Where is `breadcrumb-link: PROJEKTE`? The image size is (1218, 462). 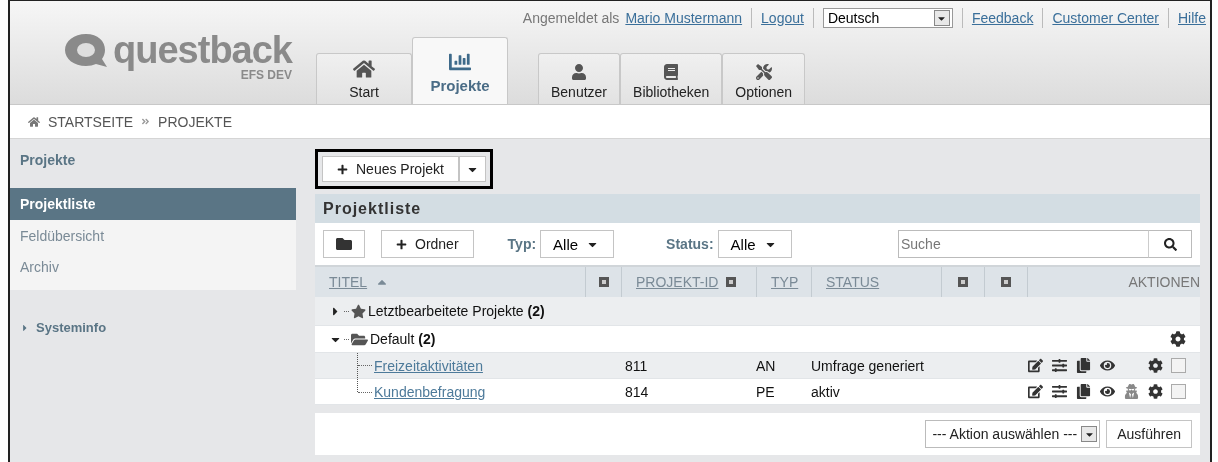 breadcrumb-link: PROJEKTE is located at coordinates (195, 121).